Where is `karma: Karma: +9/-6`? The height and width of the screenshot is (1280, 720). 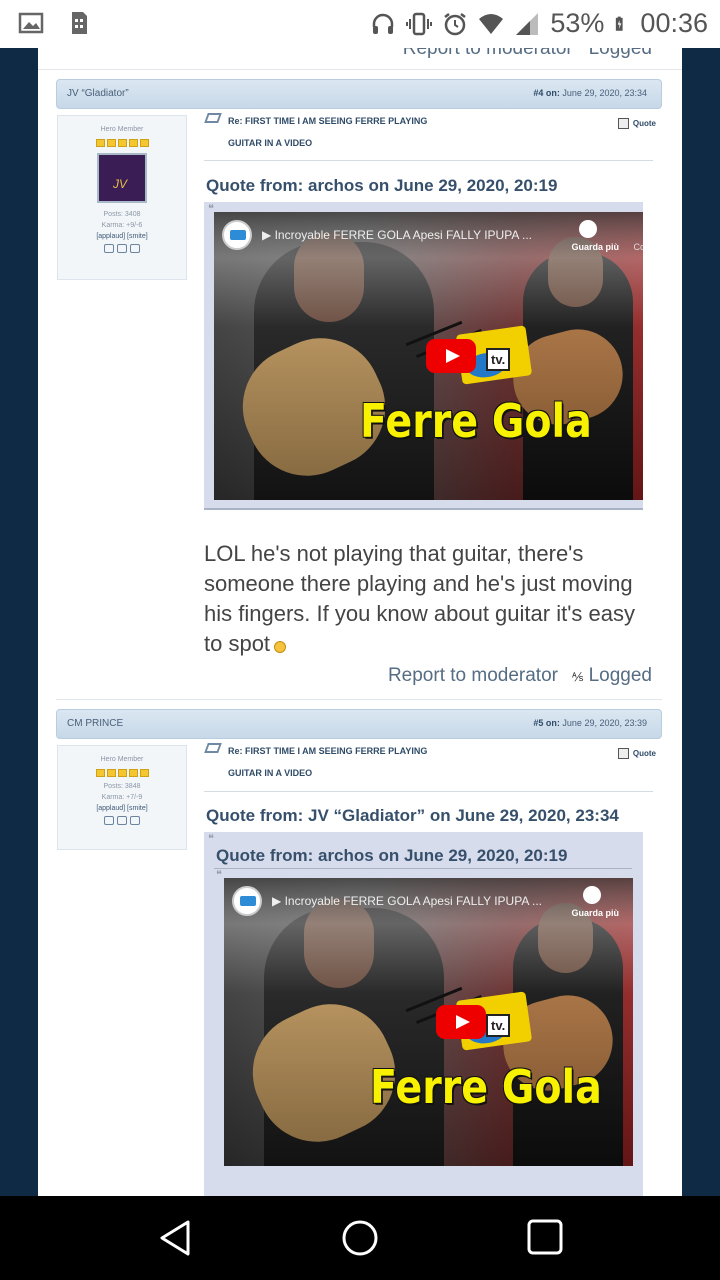
karma: Karma: +9/-6 is located at coordinates (122, 225).